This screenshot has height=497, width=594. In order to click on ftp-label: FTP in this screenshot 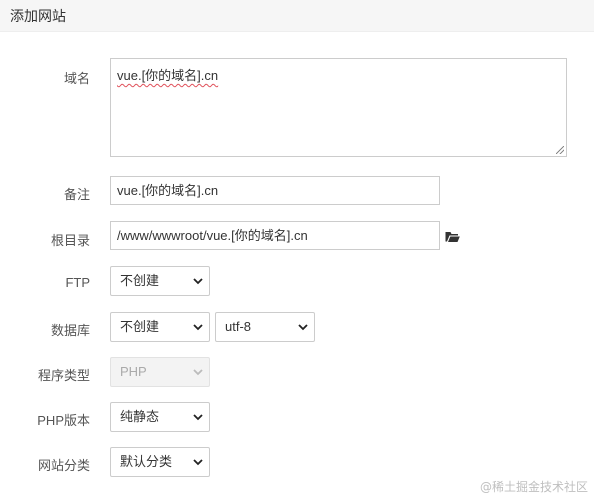, I will do `click(77, 282)`.